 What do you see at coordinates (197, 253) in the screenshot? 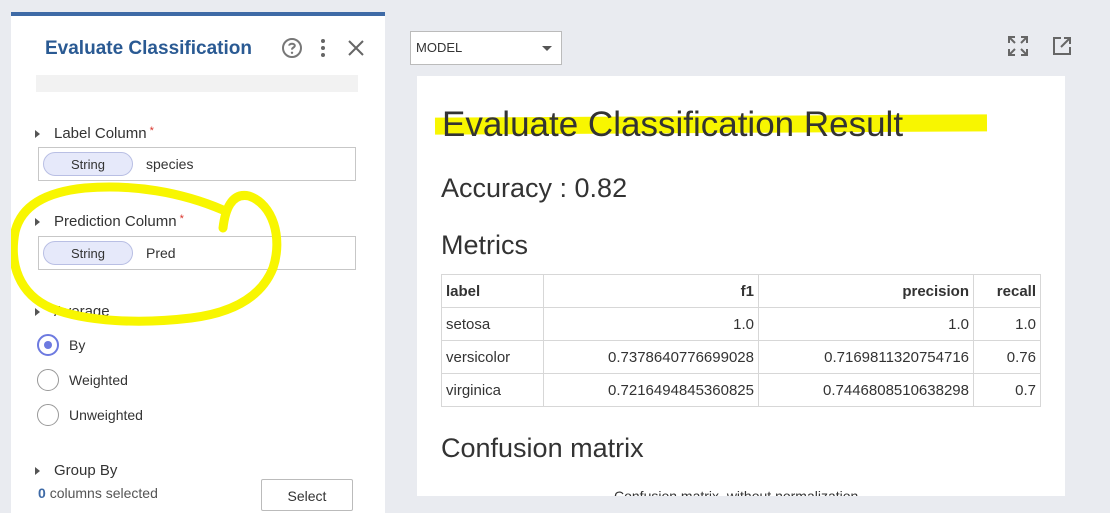
I see `prediction-column-field: String Pred` at bounding box center [197, 253].